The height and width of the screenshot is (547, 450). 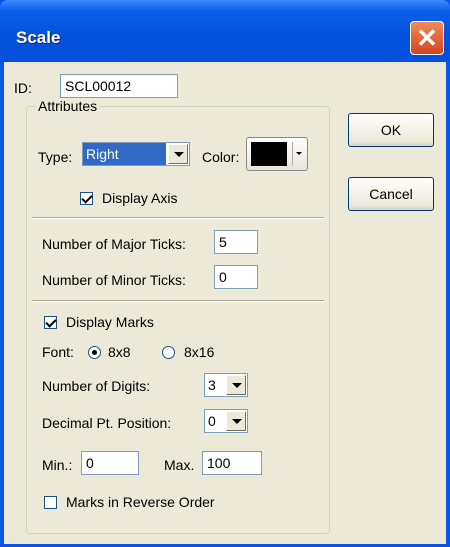 What do you see at coordinates (179, 465) in the screenshot?
I see `max-label: Max.` at bounding box center [179, 465].